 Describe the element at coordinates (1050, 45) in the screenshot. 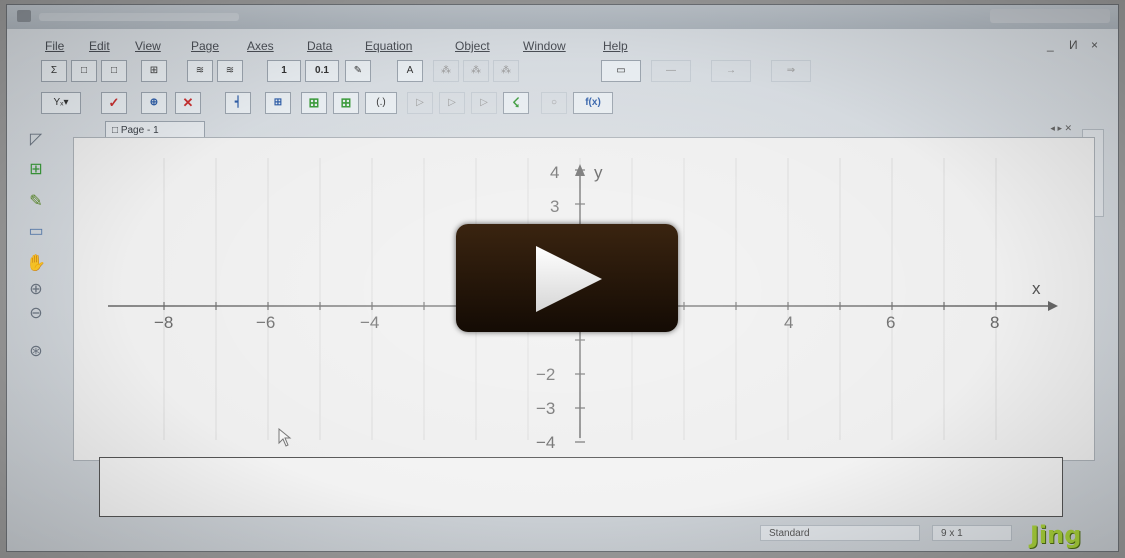

I see `mdi-minimize-button: _` at that location.